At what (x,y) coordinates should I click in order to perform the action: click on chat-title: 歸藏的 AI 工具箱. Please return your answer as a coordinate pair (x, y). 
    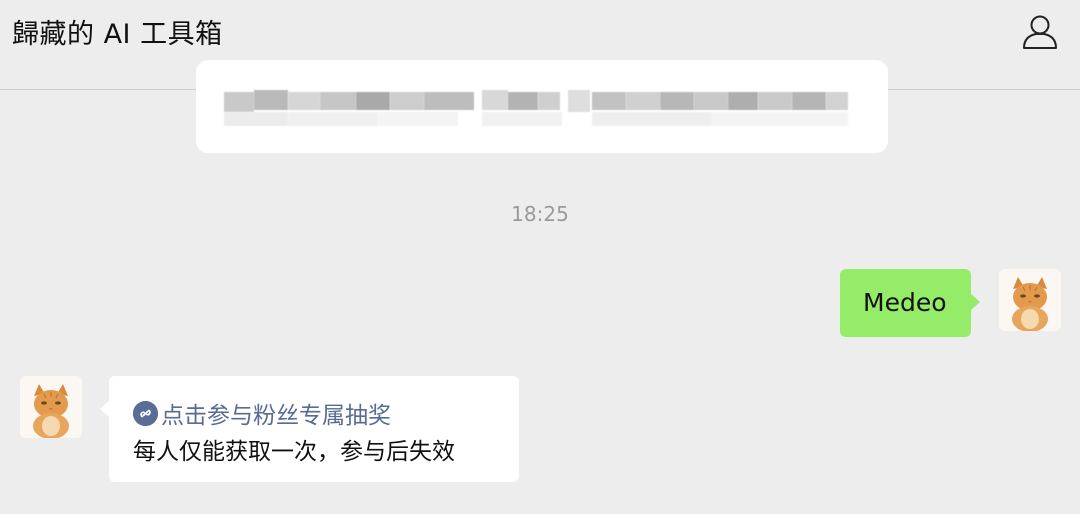
    Looking at the image, I should click on (117, 34).